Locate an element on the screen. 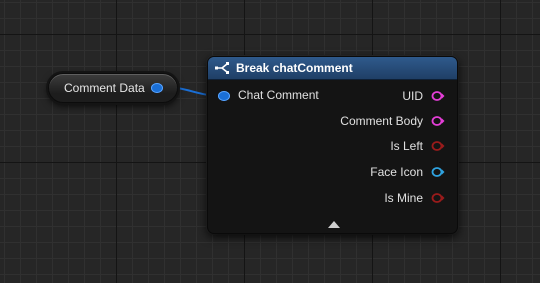  variable-name-label: Comment Data is located at coordinates (104, 88).